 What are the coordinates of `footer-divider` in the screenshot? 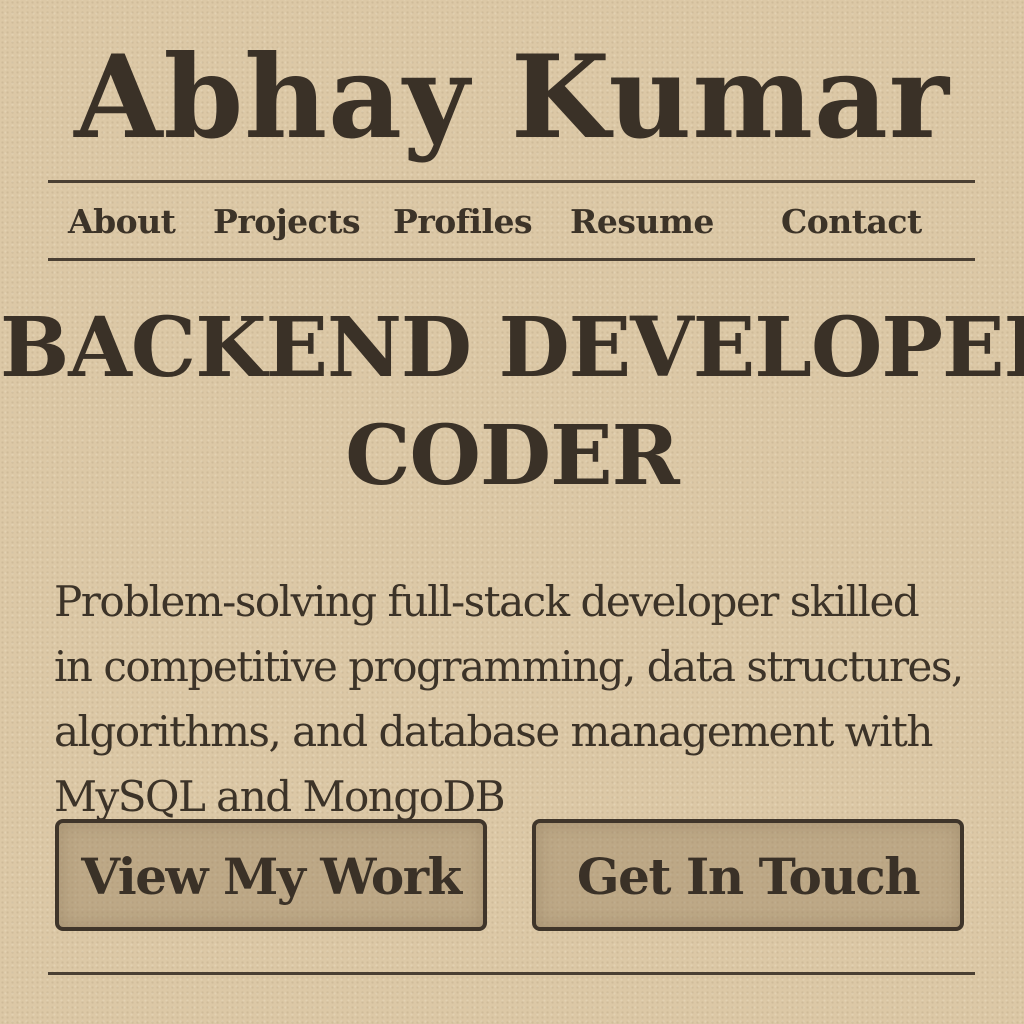 It's located at (511, 973).